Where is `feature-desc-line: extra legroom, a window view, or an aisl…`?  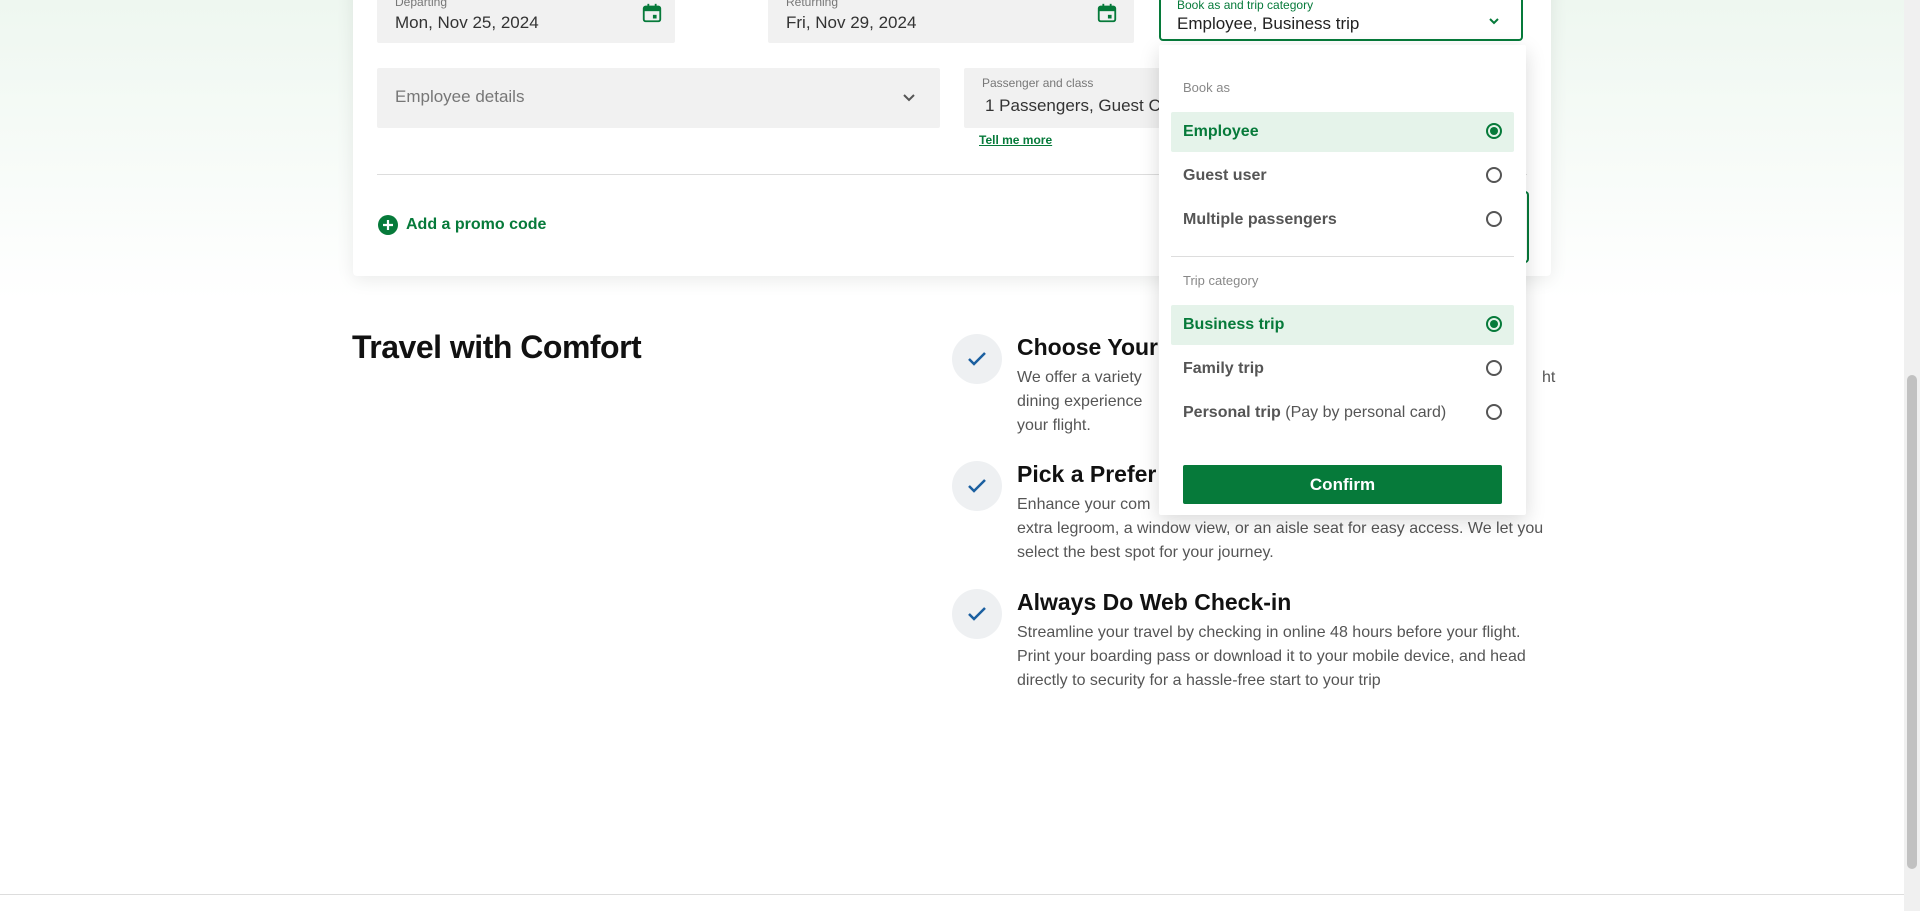 feature-desc-line: extra legroom, a window view, or an aisl… is located at coordinates (1280, 540).